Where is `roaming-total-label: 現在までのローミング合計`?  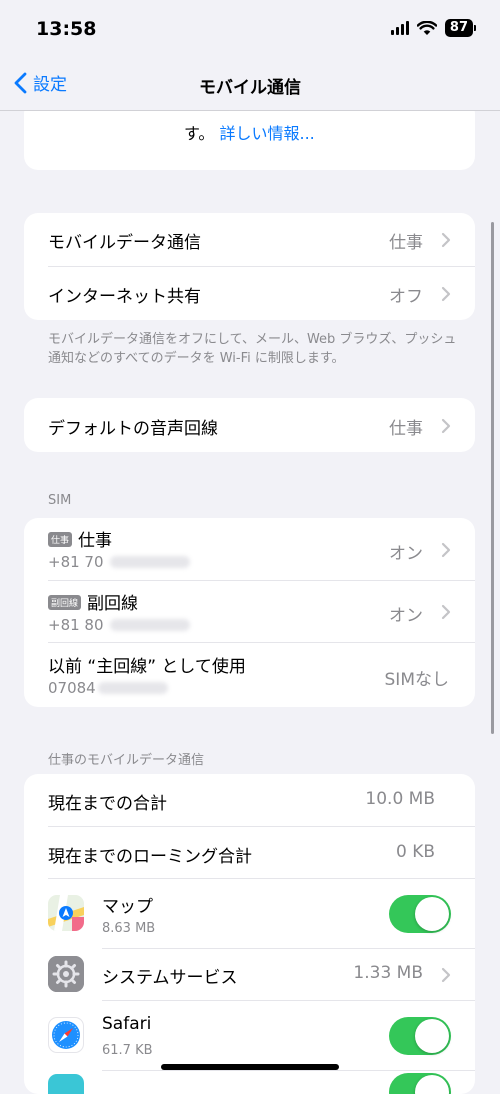
roaming-total-label: 現在までのローミング合計 is located at coordinates (150, 857).